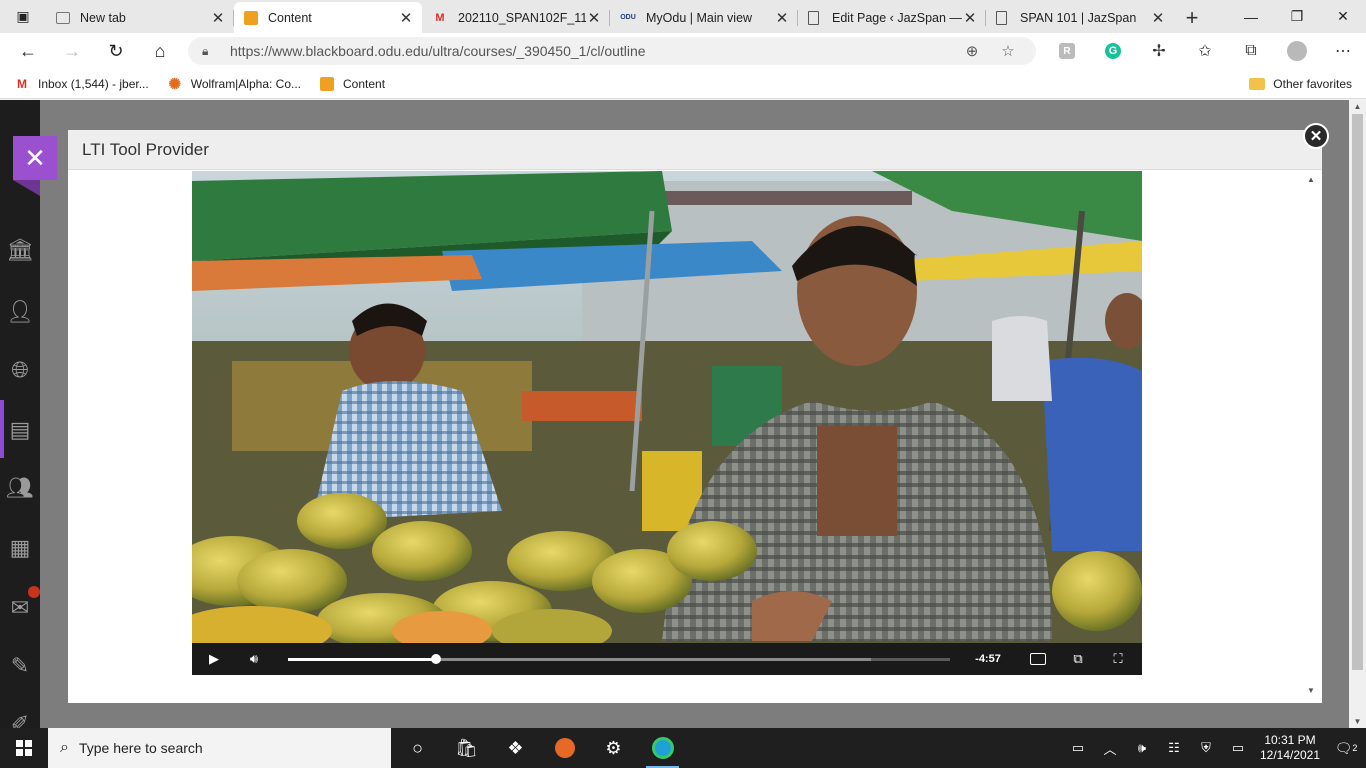  Describe the element at coordinates (619, 658) in the screenshot. I see `seek-bar` at that location.